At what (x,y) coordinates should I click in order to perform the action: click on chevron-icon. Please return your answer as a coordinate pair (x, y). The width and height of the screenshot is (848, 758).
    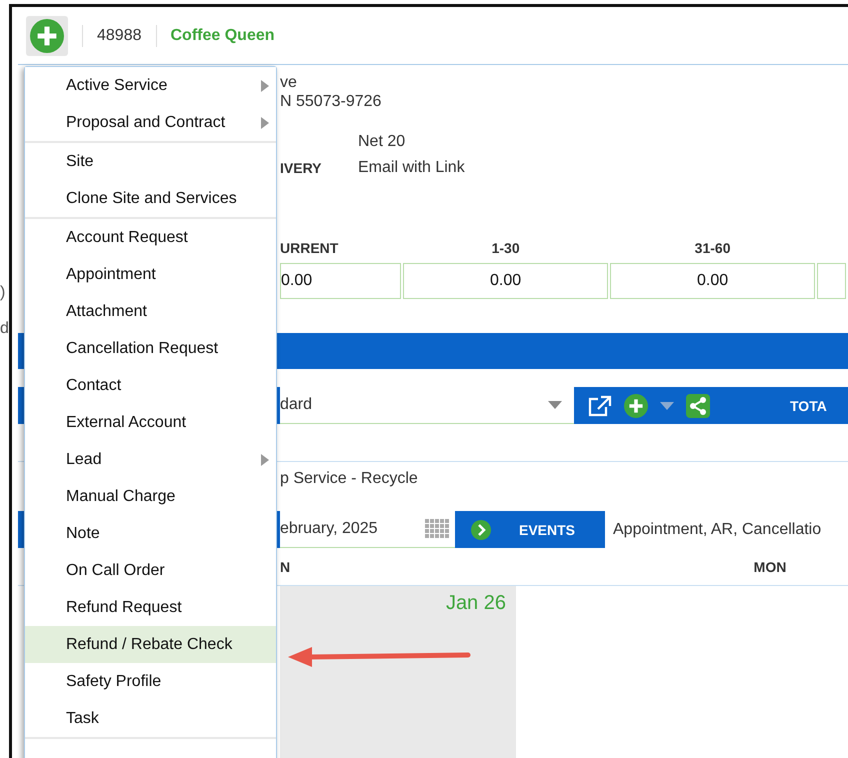
    Looking at the image, I should click on (481, 530).